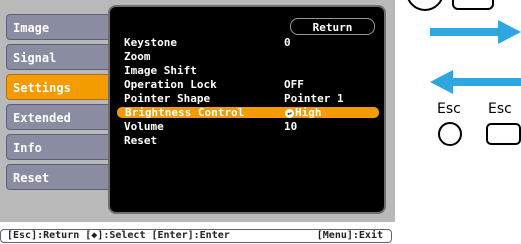 The height and width of the screenshot is (244, 521). I want to click on menu-item-label: Zoom, so click(137, 56).